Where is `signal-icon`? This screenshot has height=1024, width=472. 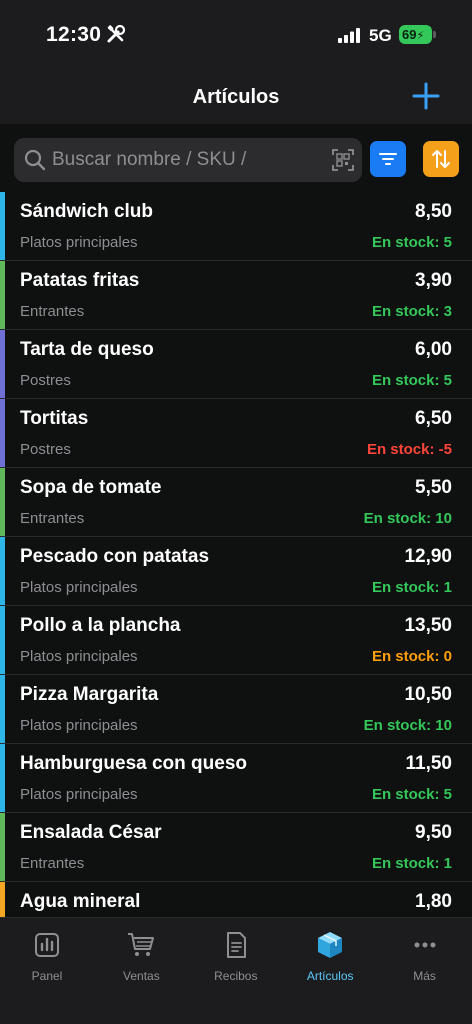
signal-icon is located at coordinates (349, 35).